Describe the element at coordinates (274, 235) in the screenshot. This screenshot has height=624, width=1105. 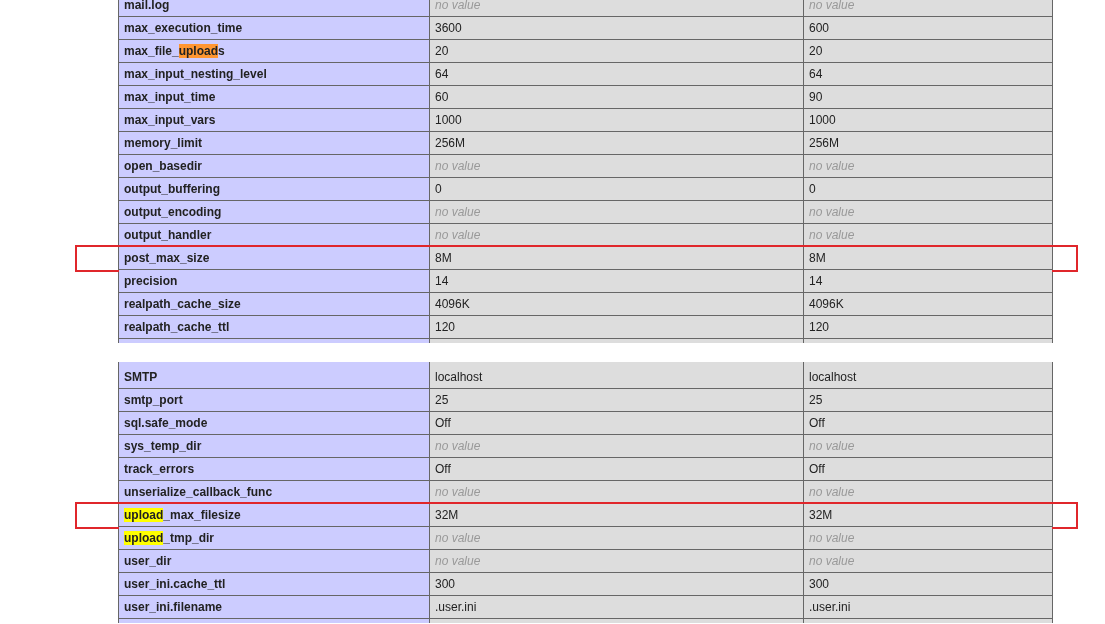
I see `directive-name-cell: output_handler` at that location.